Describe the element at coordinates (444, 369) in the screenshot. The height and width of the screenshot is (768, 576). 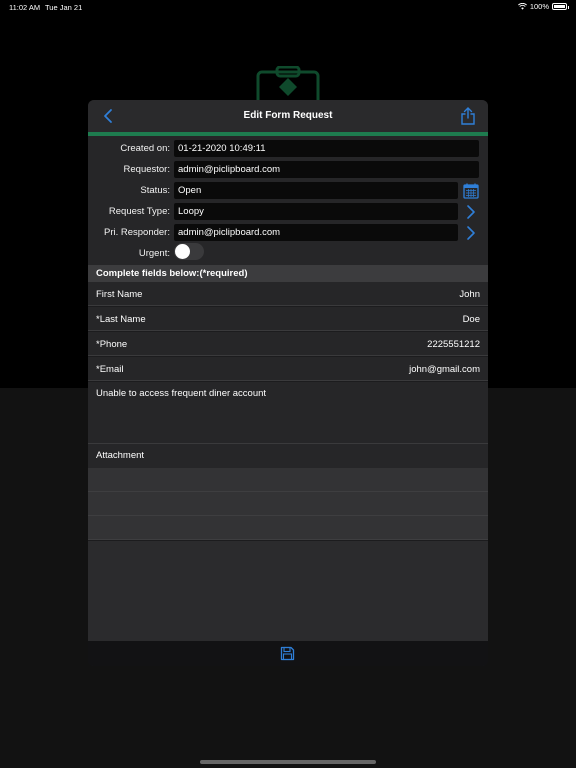
I see `field-value: john@gmail.com` at that location.